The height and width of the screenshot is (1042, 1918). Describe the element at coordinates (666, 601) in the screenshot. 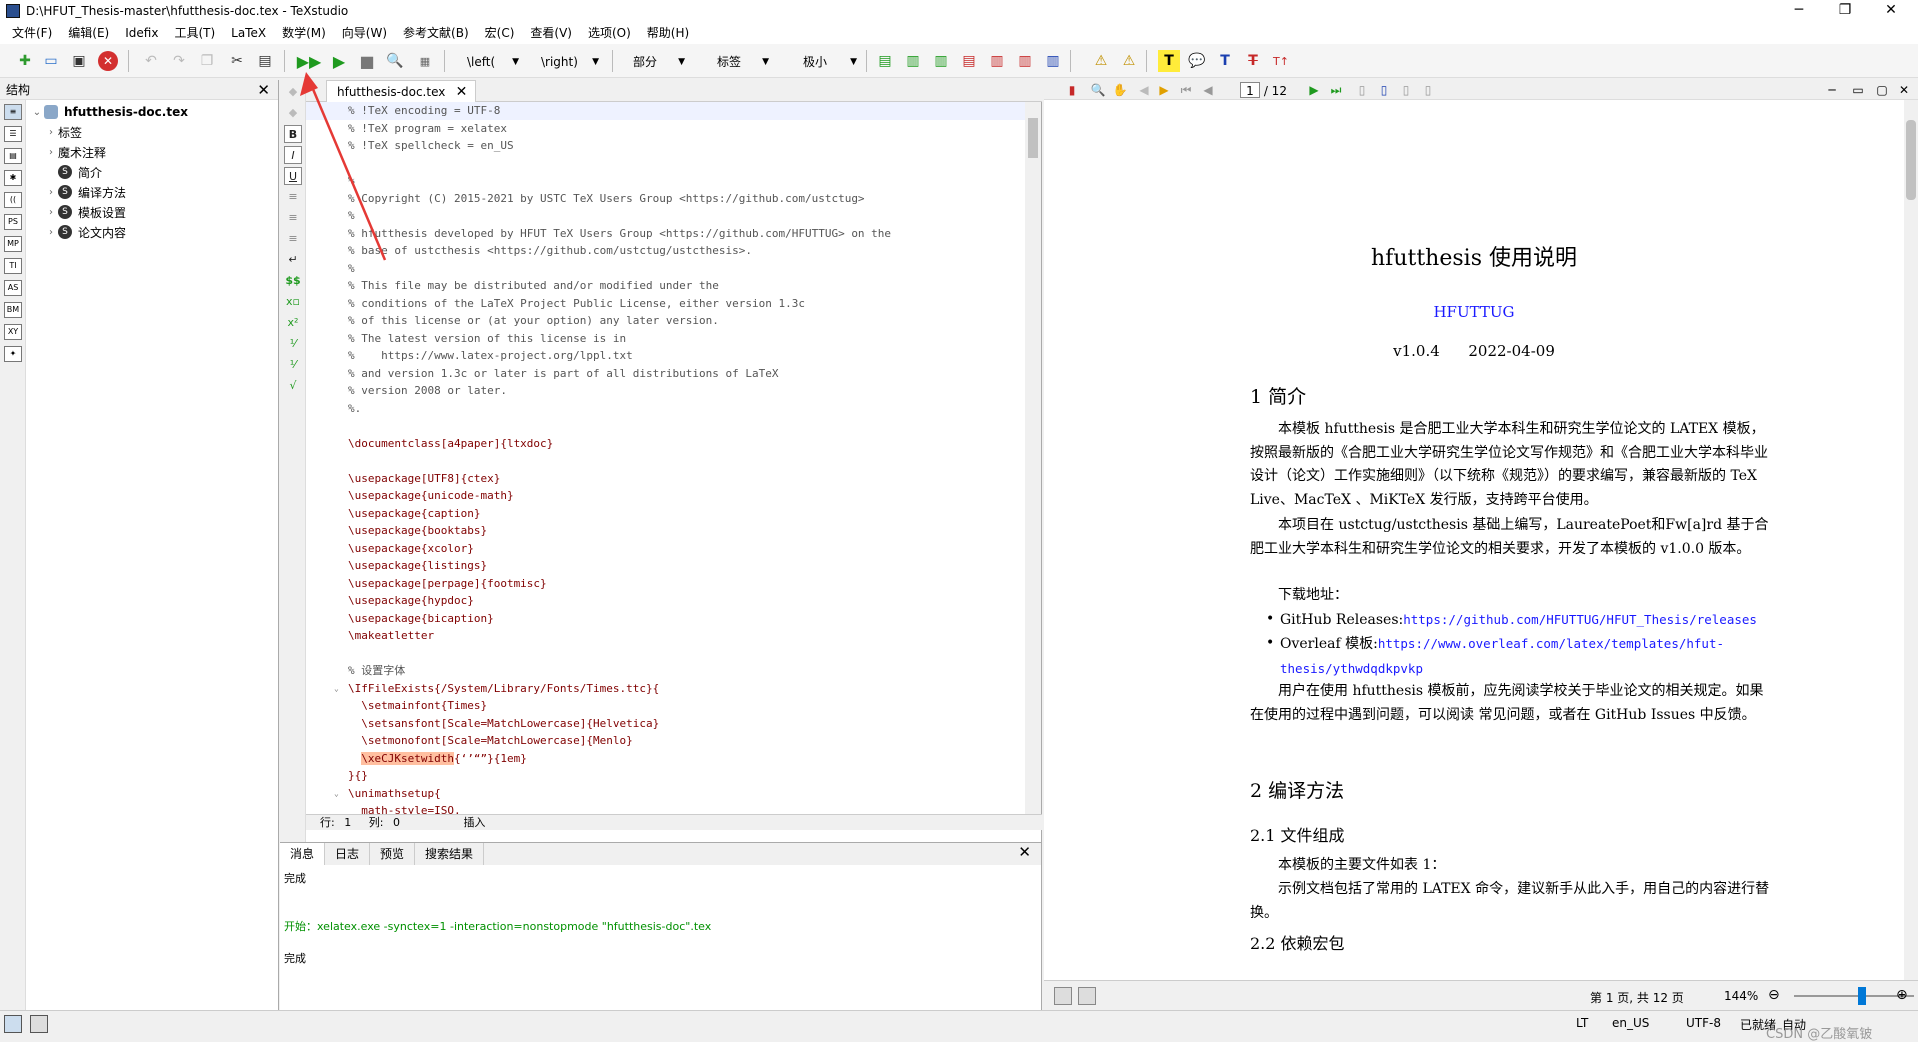

I see `code-line: \usepackage{hypdoc}` at that location.